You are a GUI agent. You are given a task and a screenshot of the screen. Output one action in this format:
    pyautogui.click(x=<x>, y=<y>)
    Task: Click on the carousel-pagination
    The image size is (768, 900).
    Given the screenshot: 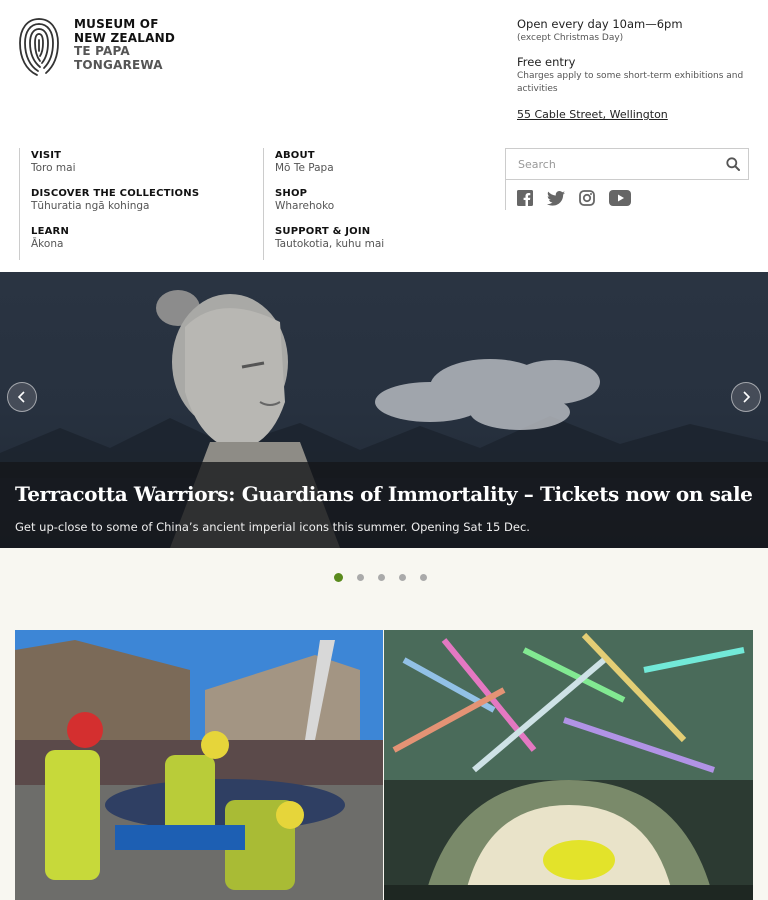 What is the action you would take?
    pyautogui.click(x=380, y=577)
    